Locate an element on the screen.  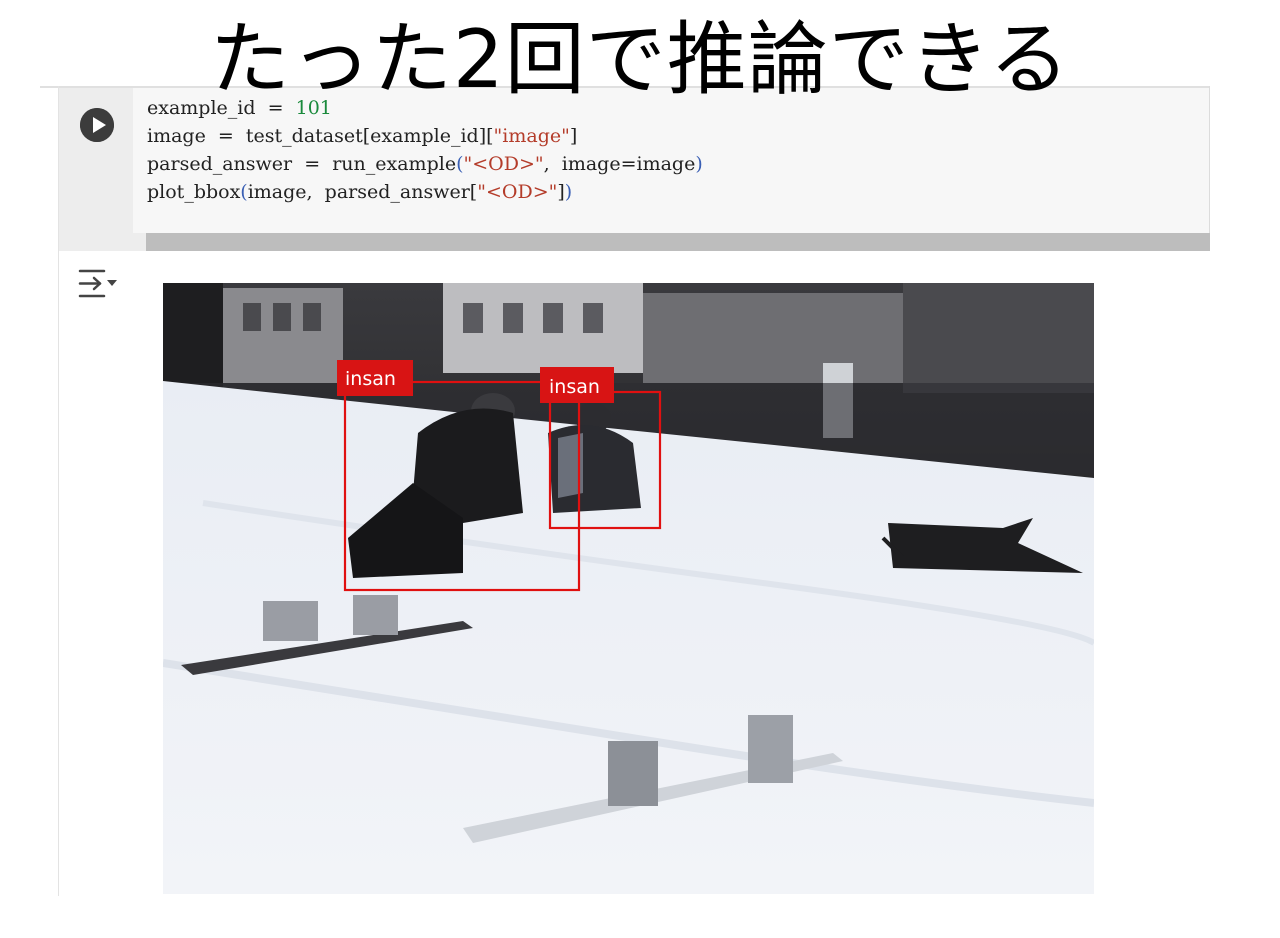
dark-building is located at coordinates (193, 338).